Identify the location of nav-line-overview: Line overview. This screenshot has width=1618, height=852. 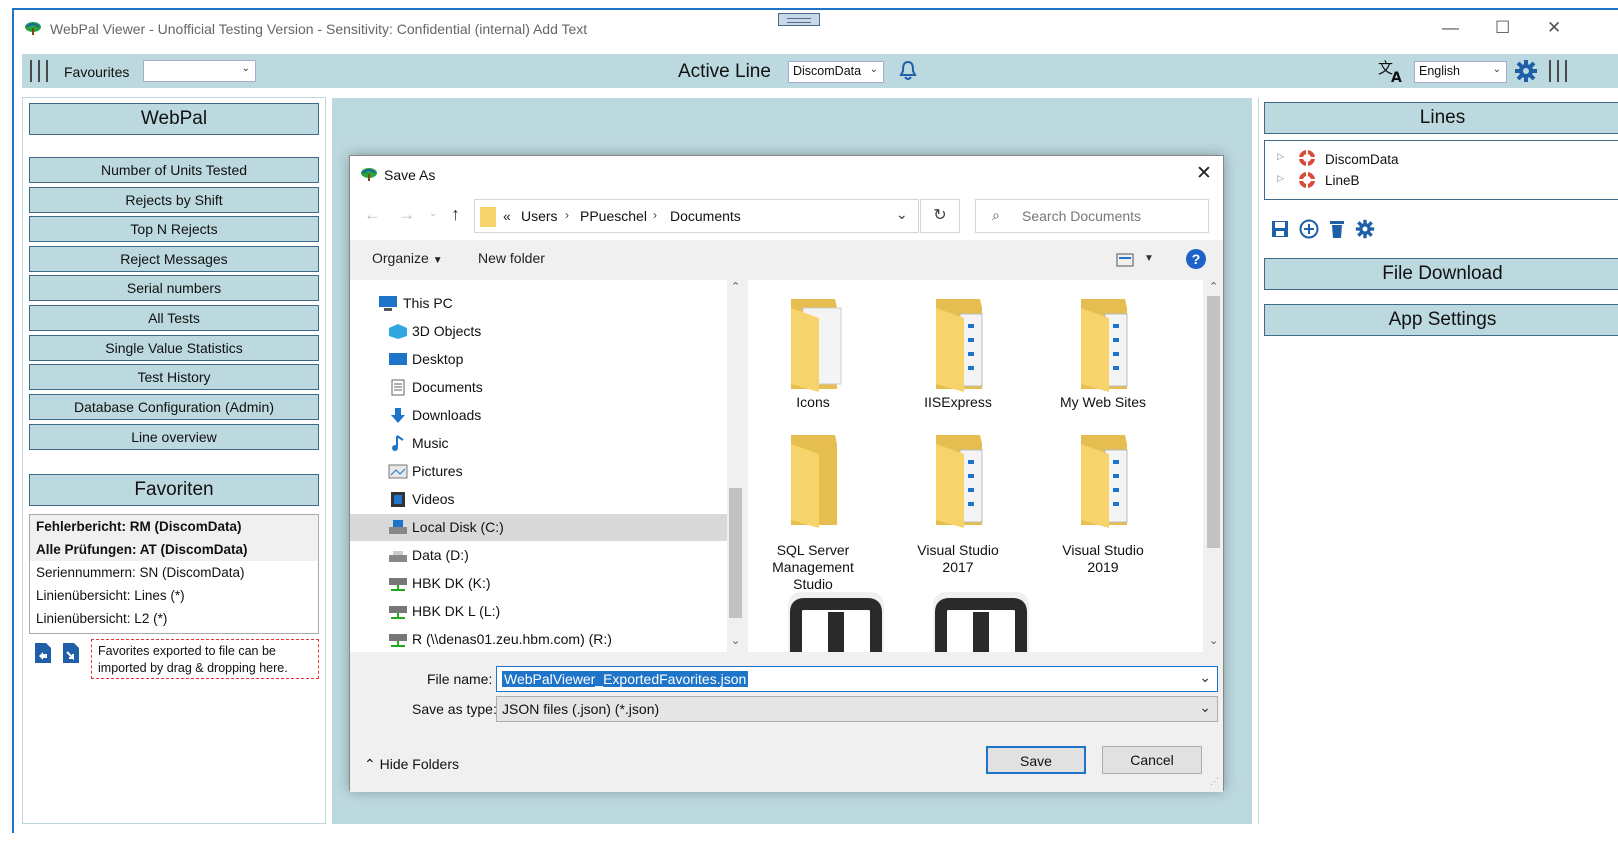
(174, 437).